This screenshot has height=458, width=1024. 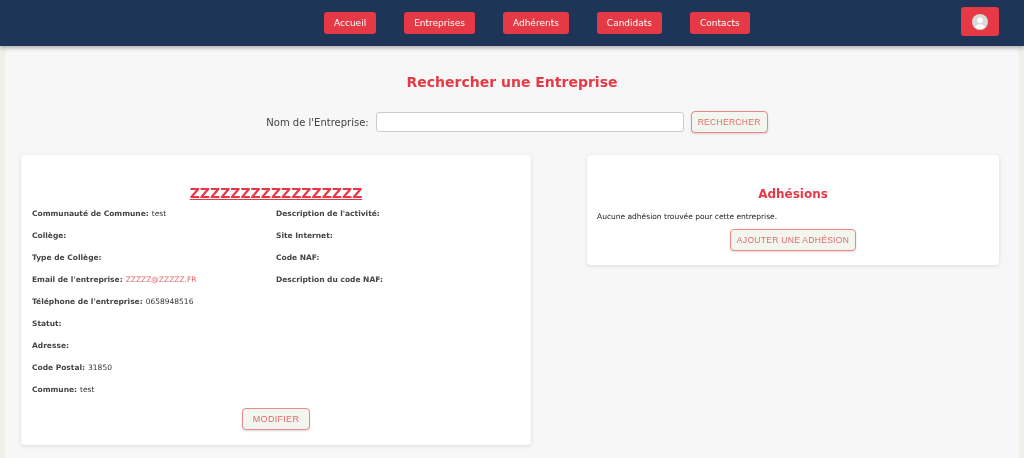 What do you see at coordinates (793, 194) in the screenshot?
I see `card-title: Adhésions` at bounding box center [793, 194].